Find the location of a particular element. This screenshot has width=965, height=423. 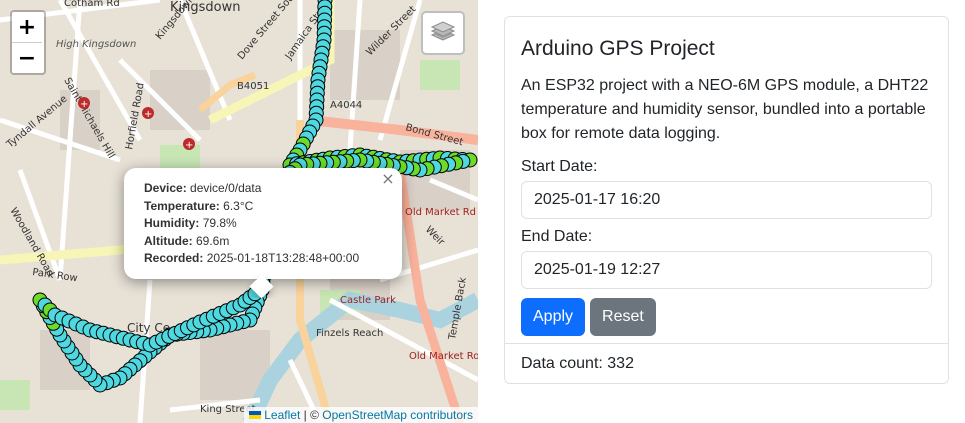

popup-close-button: × is located at coordinates (388, 179).